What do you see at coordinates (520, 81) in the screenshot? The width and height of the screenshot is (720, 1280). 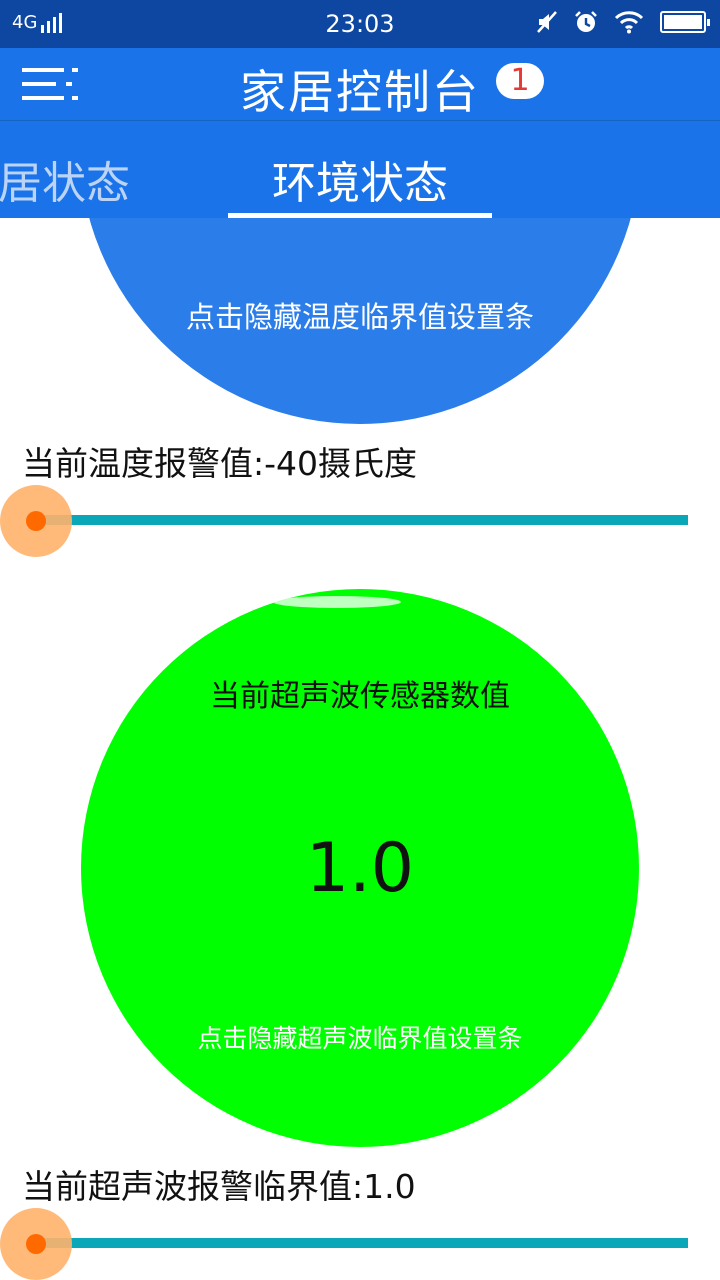 I see `notification-badge: 1` at bounding box center [520, 81].